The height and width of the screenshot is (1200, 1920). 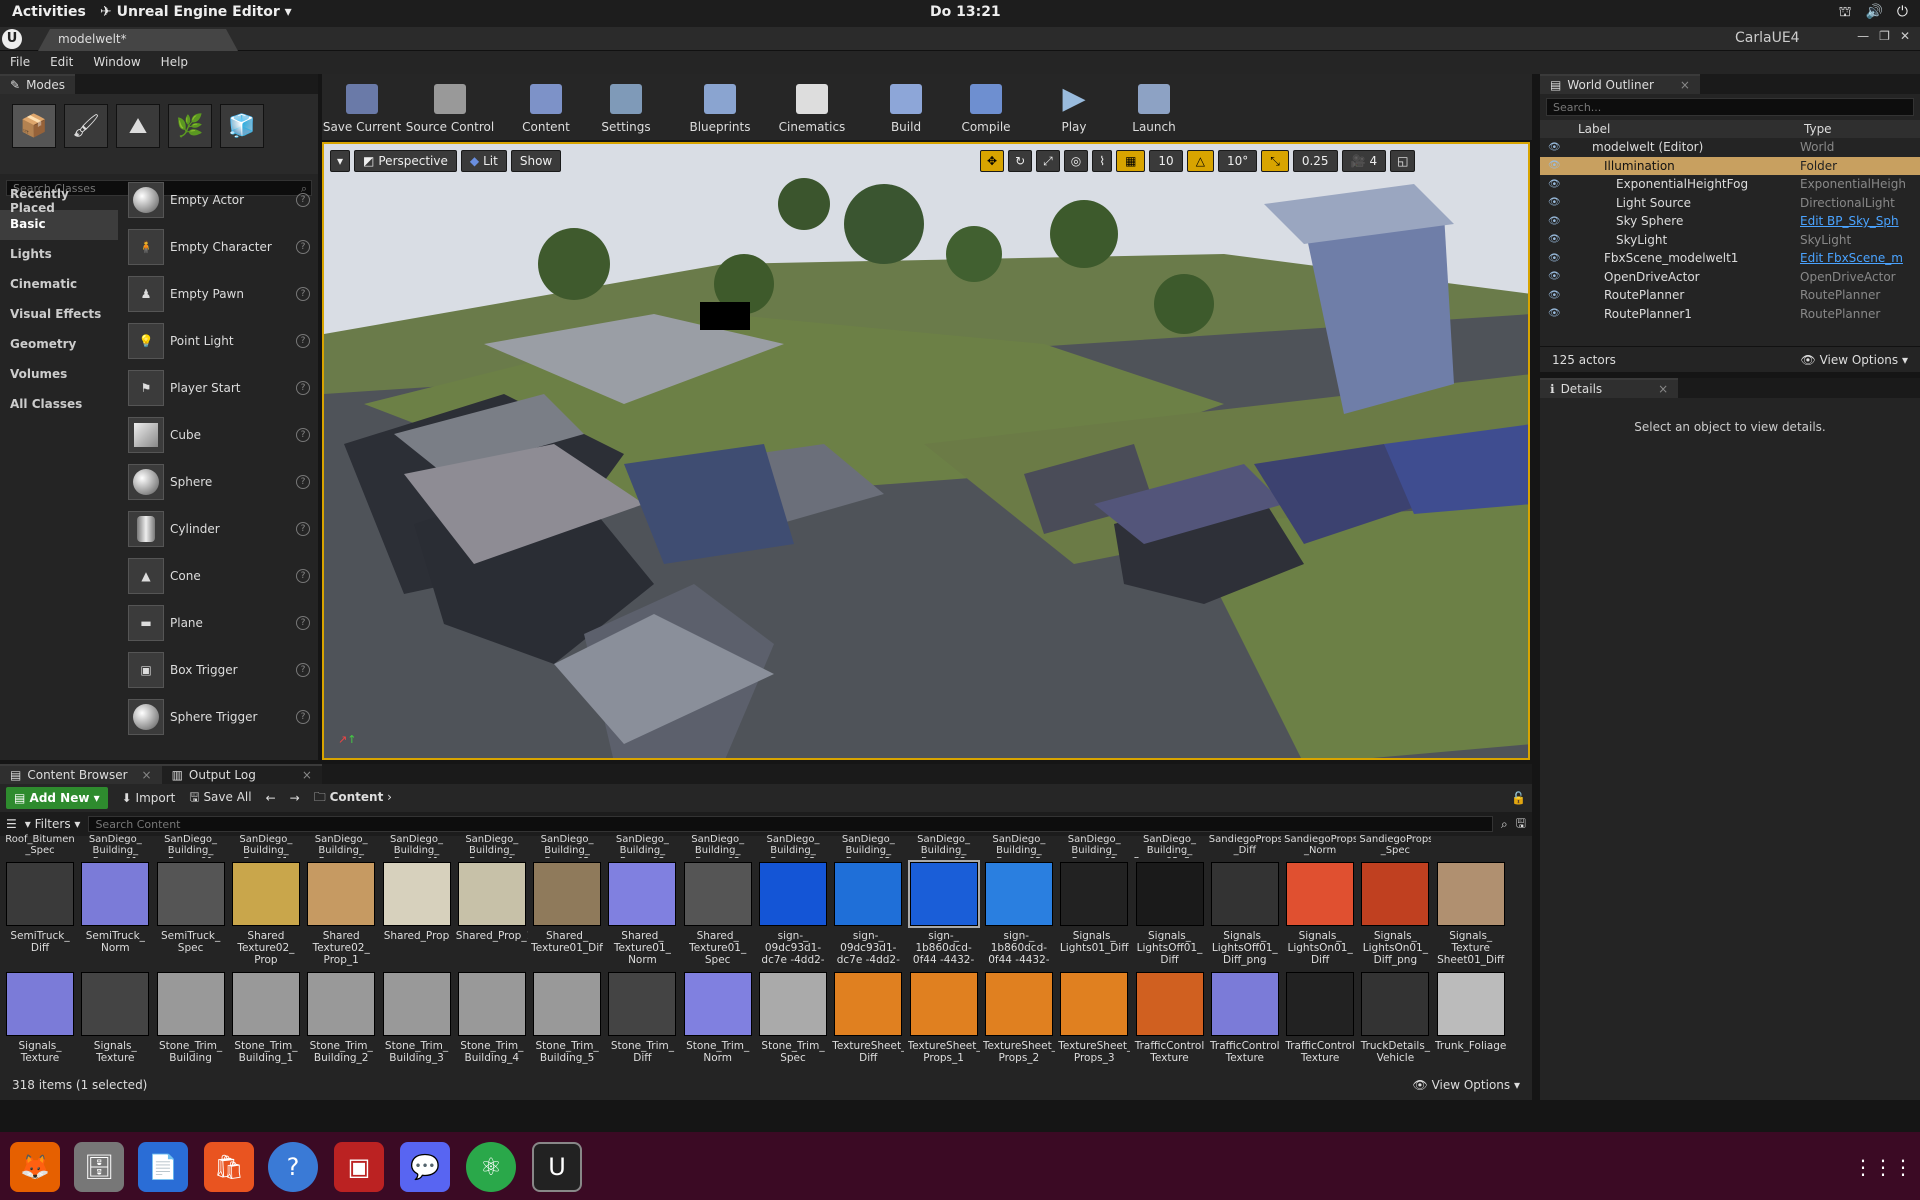 I want to click on rotate-tool-icon: ↻, so click(x=1020, y=161).